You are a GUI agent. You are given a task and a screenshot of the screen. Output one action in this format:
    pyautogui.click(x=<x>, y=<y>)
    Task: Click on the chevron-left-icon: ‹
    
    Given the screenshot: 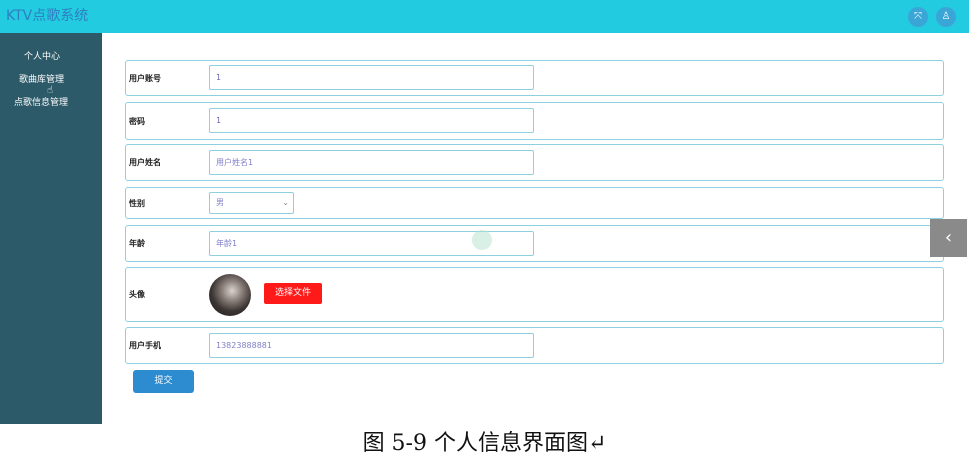 What is the action you would take?
    pyautogui.click(x=948, y=237)
    